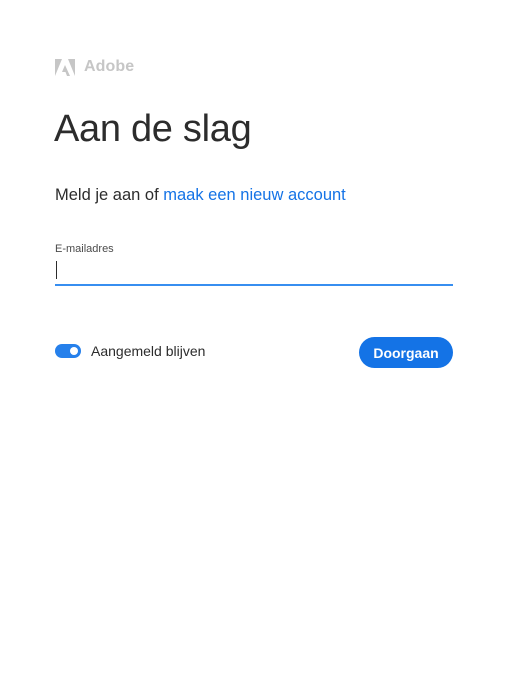 This screenshot has width=508, height=698. Describe the element at coordinates (109, 66) in the screenshot. I see `brand-name: Adobe` at that location.